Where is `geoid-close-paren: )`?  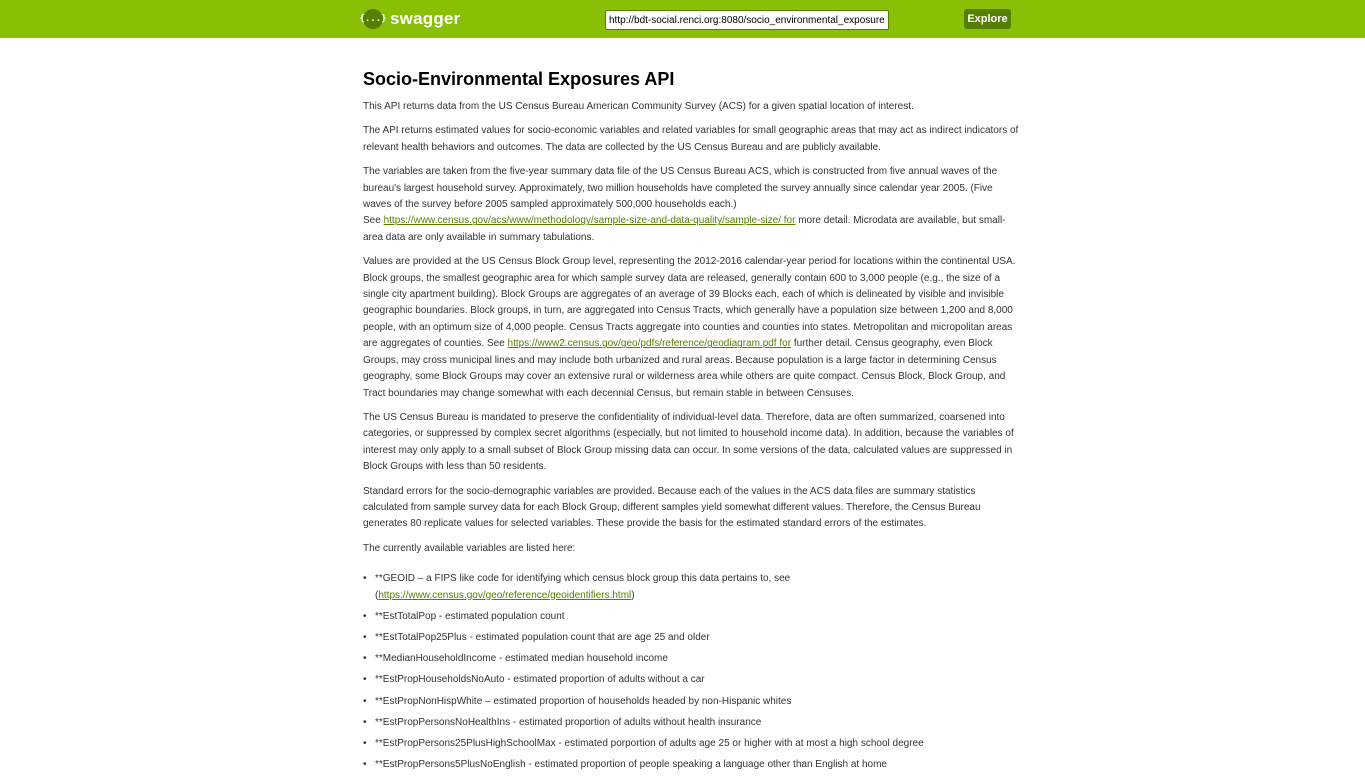 geoid-close-paren: ) is located at coordinates (633, 595).